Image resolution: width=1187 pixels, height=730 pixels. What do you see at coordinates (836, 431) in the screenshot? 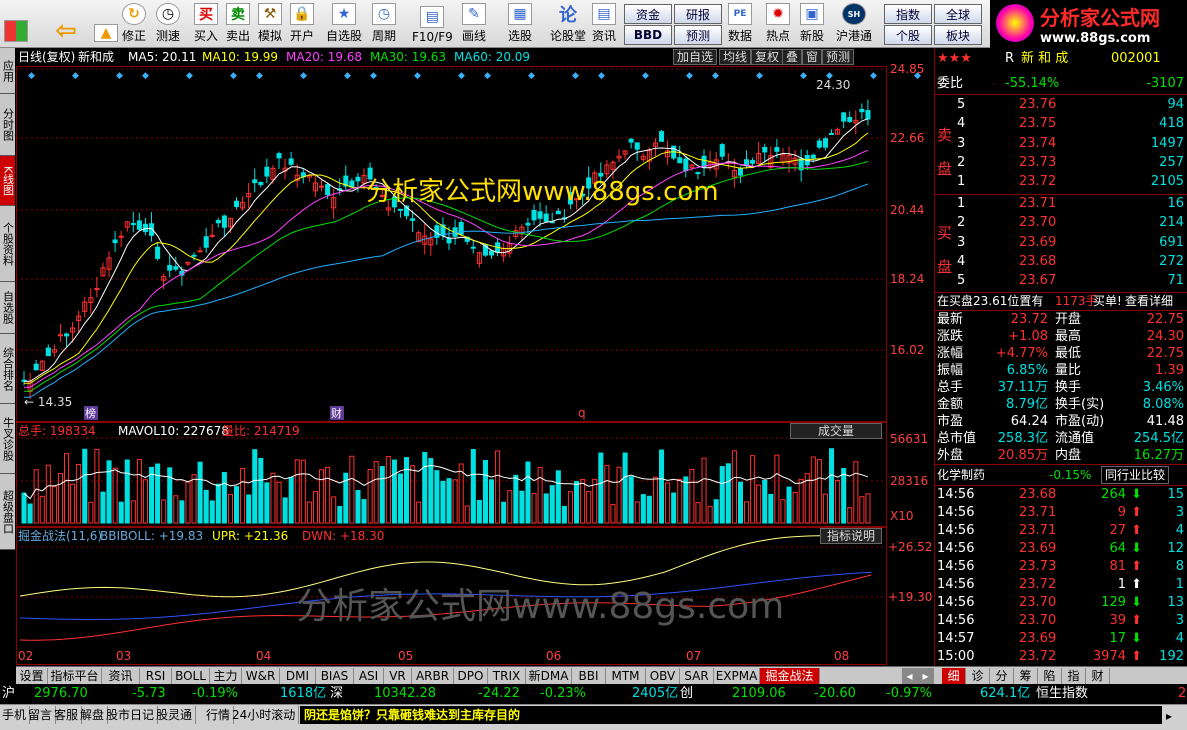
I see `volume-selector: 成交量` at bounding box center [836, 431].